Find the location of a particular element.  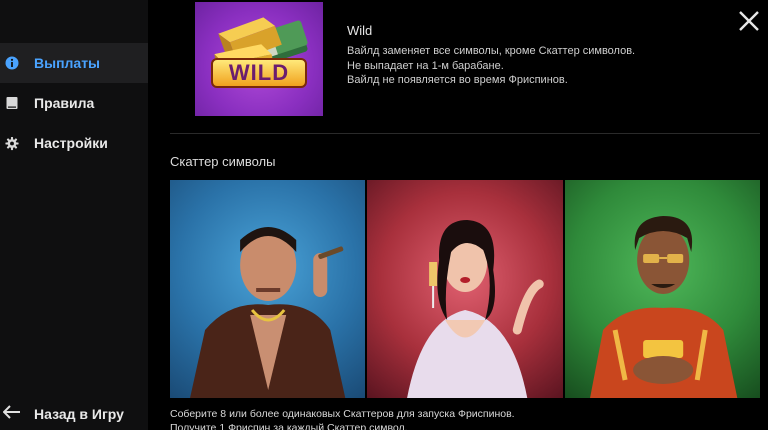

scatter-symbol-mobster is located at coordinates (268, 289).